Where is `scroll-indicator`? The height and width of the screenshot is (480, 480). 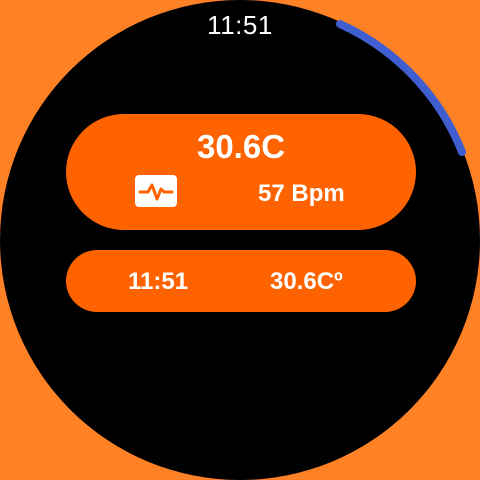
scroll-indicator is located at coordinates (401, 88).